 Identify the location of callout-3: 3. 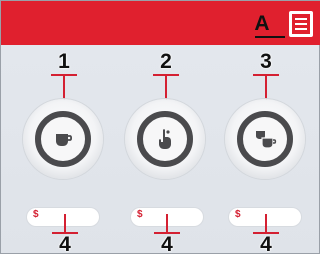
(266, 61).